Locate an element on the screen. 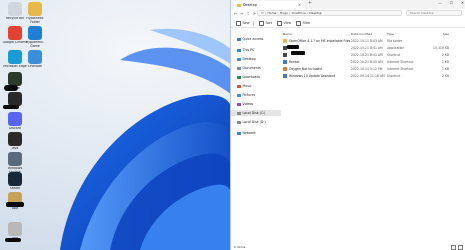 This screenshot has height=250, width=465. sidebar-item-label: Desktop is located at coordinates (249, 59).